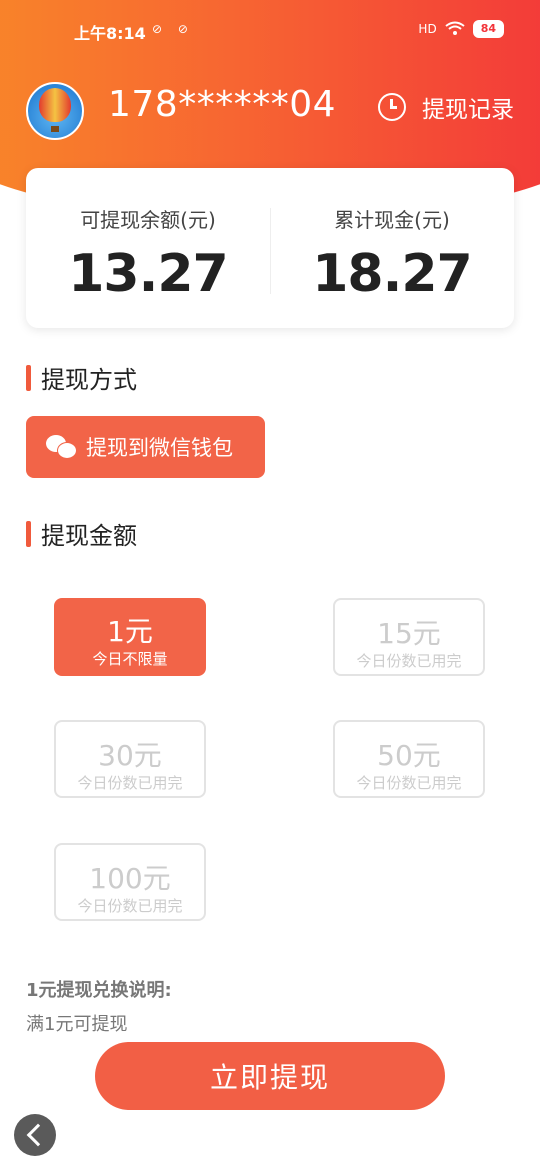 This screenshot has height=1170, width=540. I want to click on total-cash-value: 18.27, so click(392, 274).